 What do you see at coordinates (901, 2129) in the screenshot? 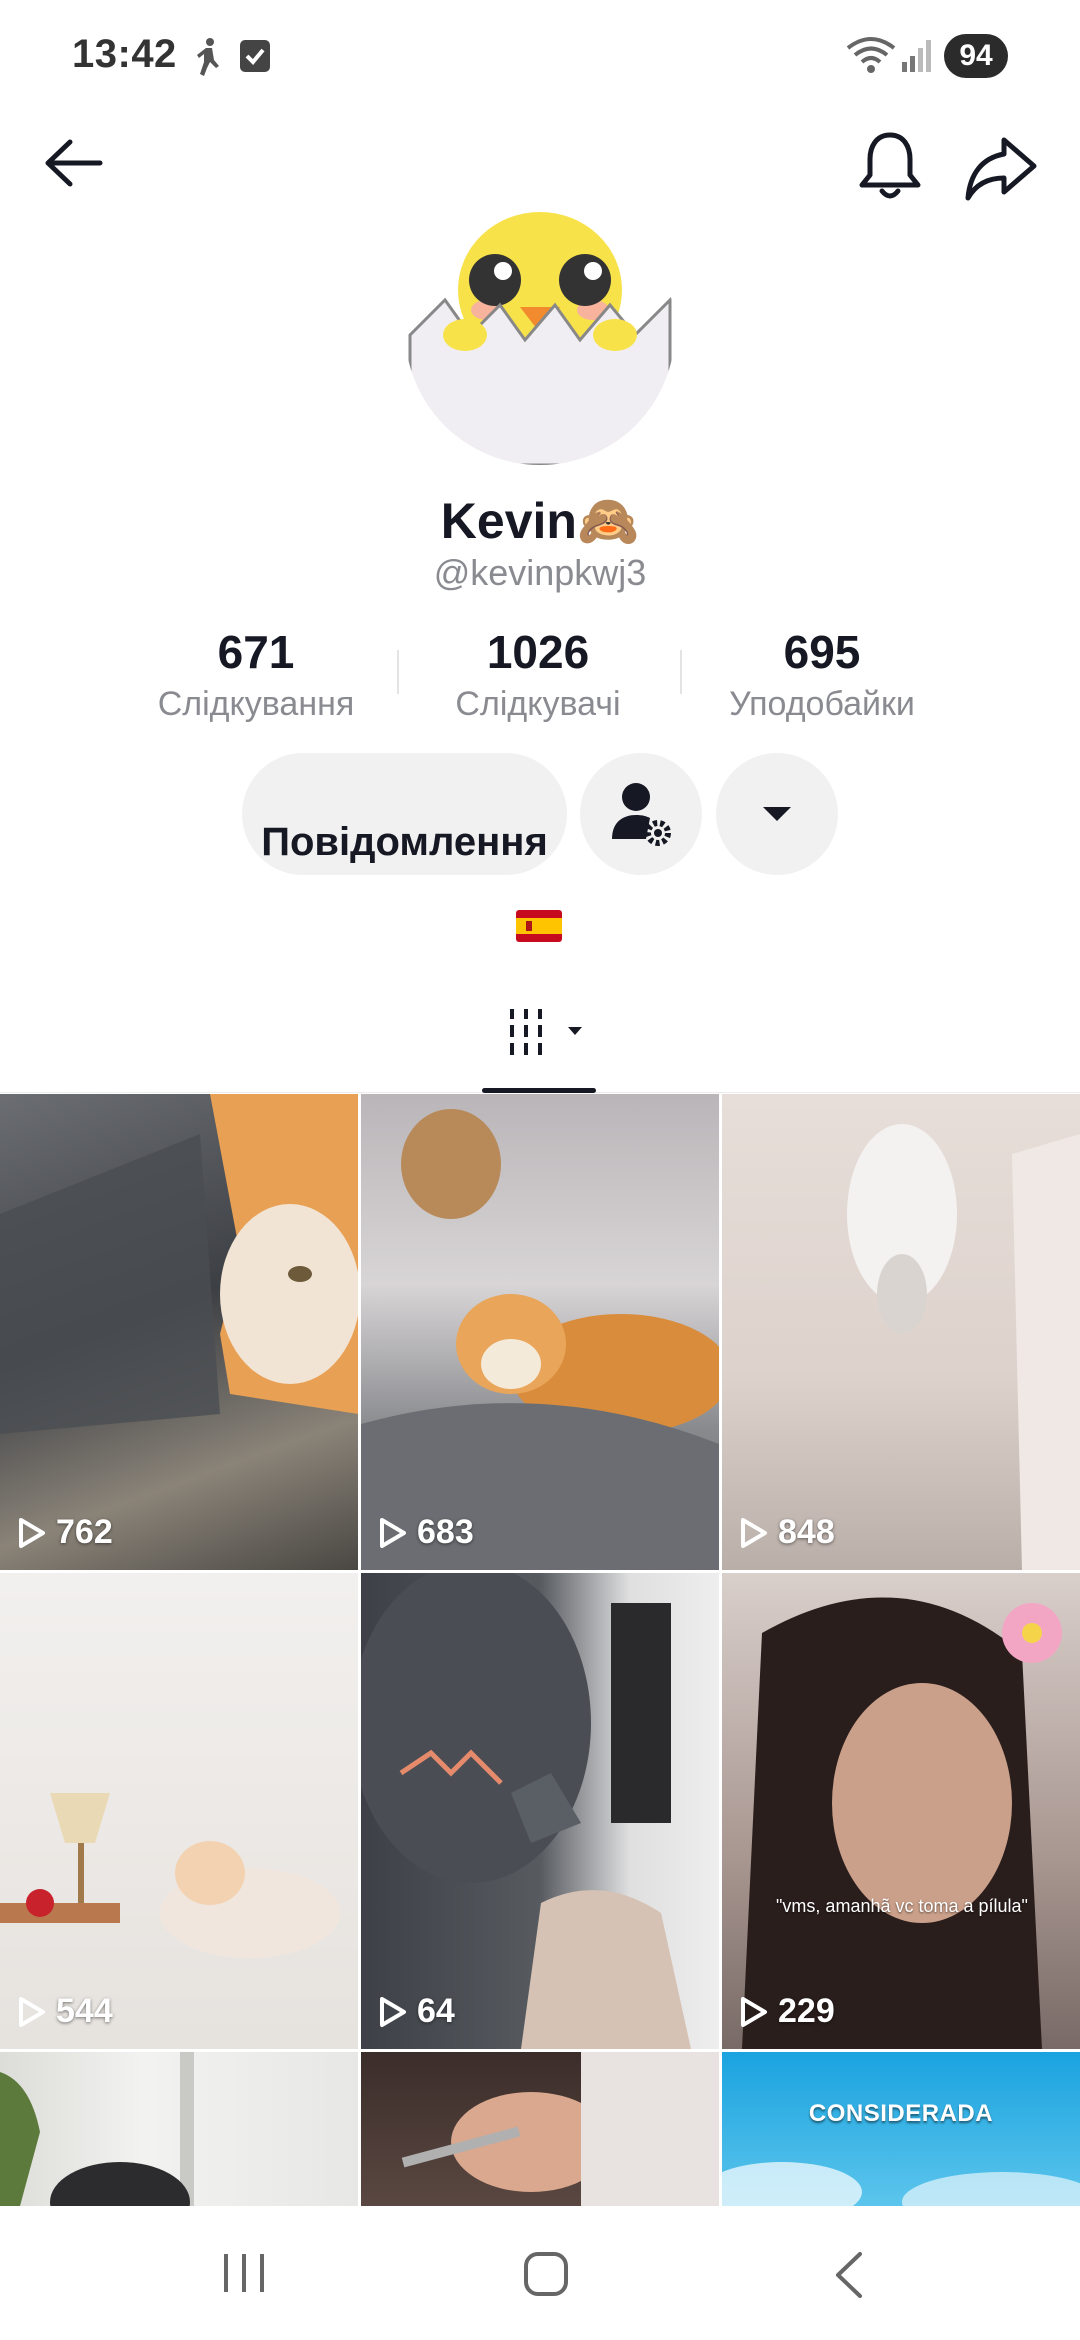
I see `video-tile: CONSIDERADA` at bounding box center [901, 2129].